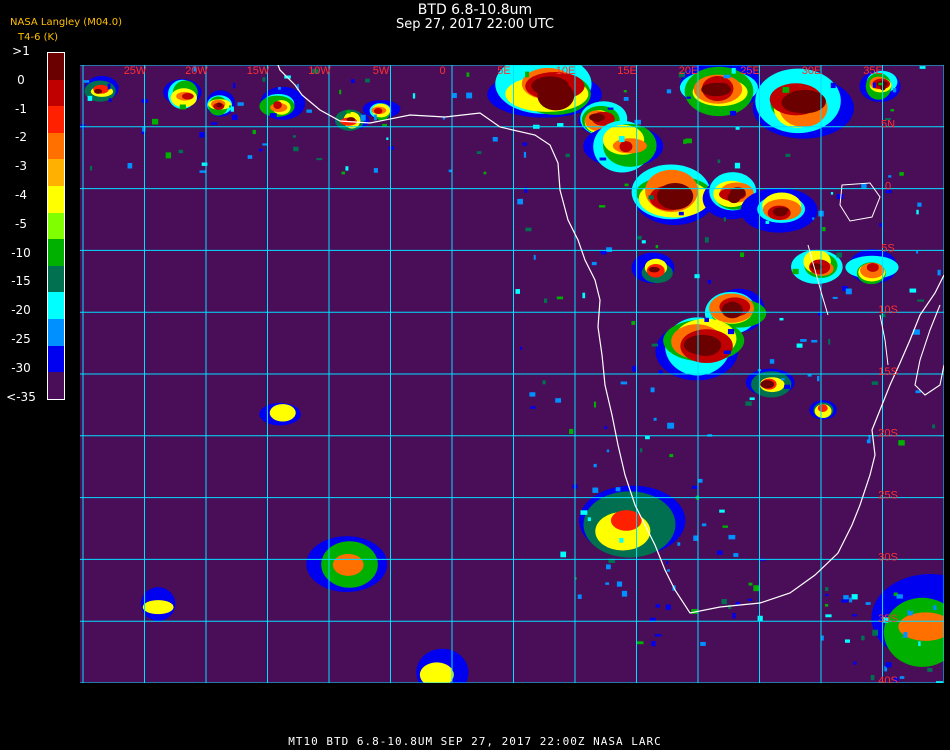 The height and width of the screenshot is (750, 950). I want to click on latitude-label: 10S, so click(888, 310).